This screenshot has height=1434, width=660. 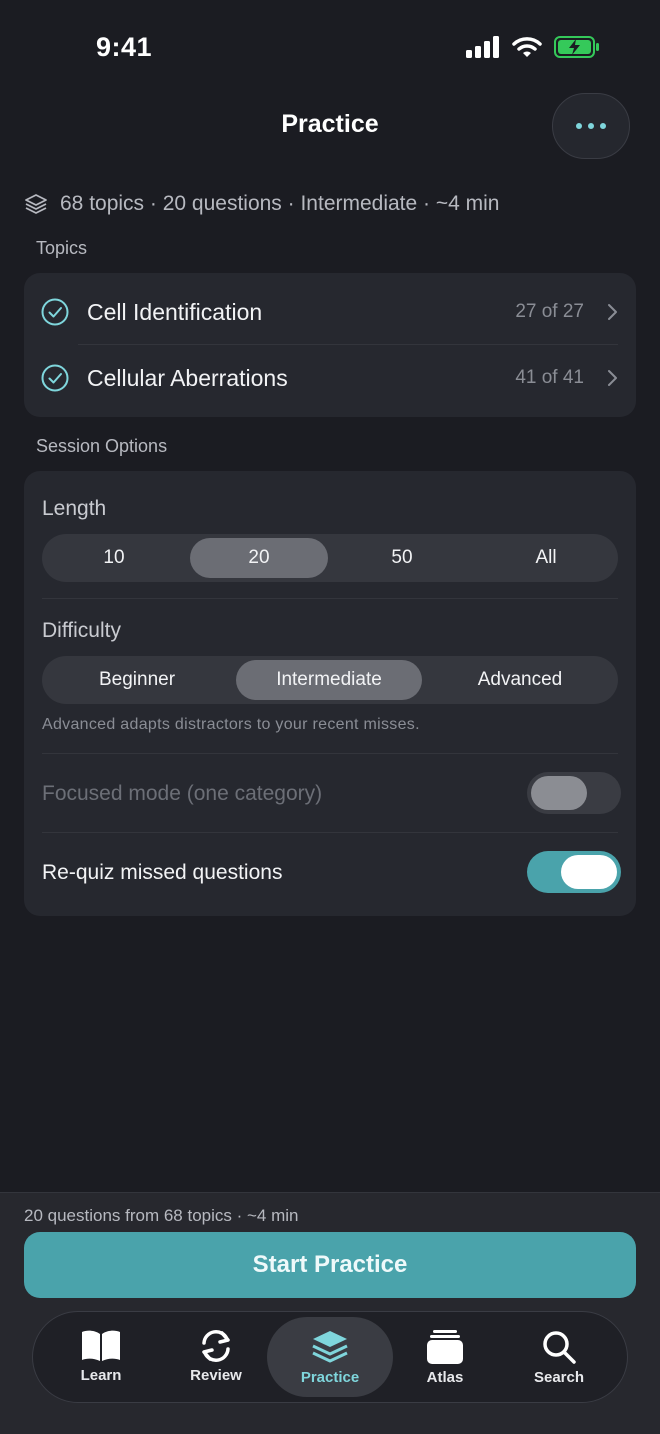 What do you see at coordinates (520, 680) in the screenshot?
I see `difficulty-option-advanced: Advanced` at bounding box center [520, 680].